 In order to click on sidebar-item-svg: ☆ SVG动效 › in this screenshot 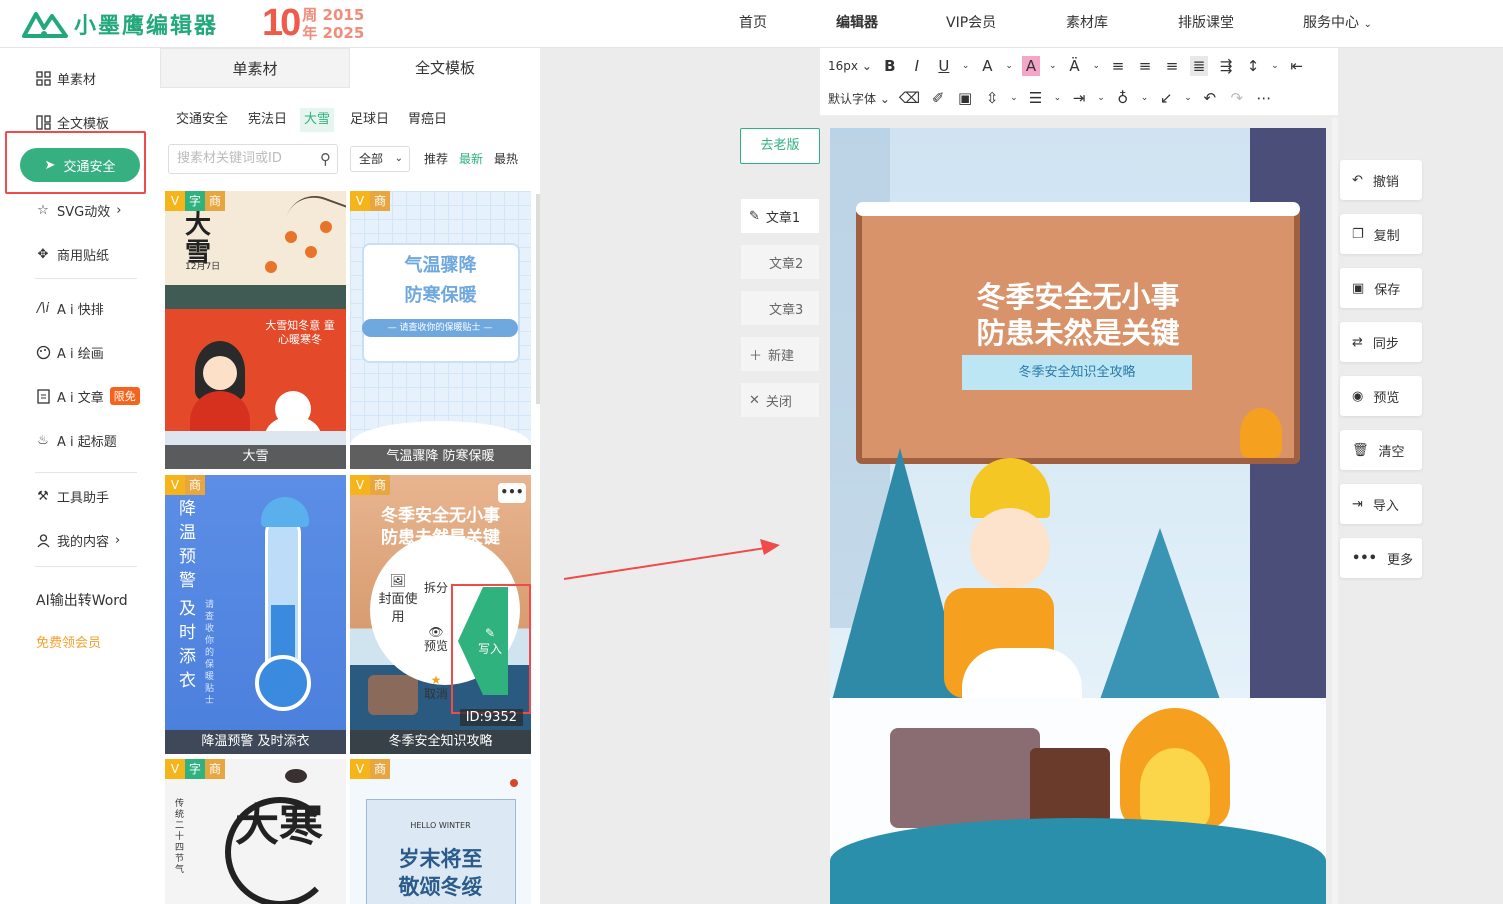, I will do `click(78, 210)`.